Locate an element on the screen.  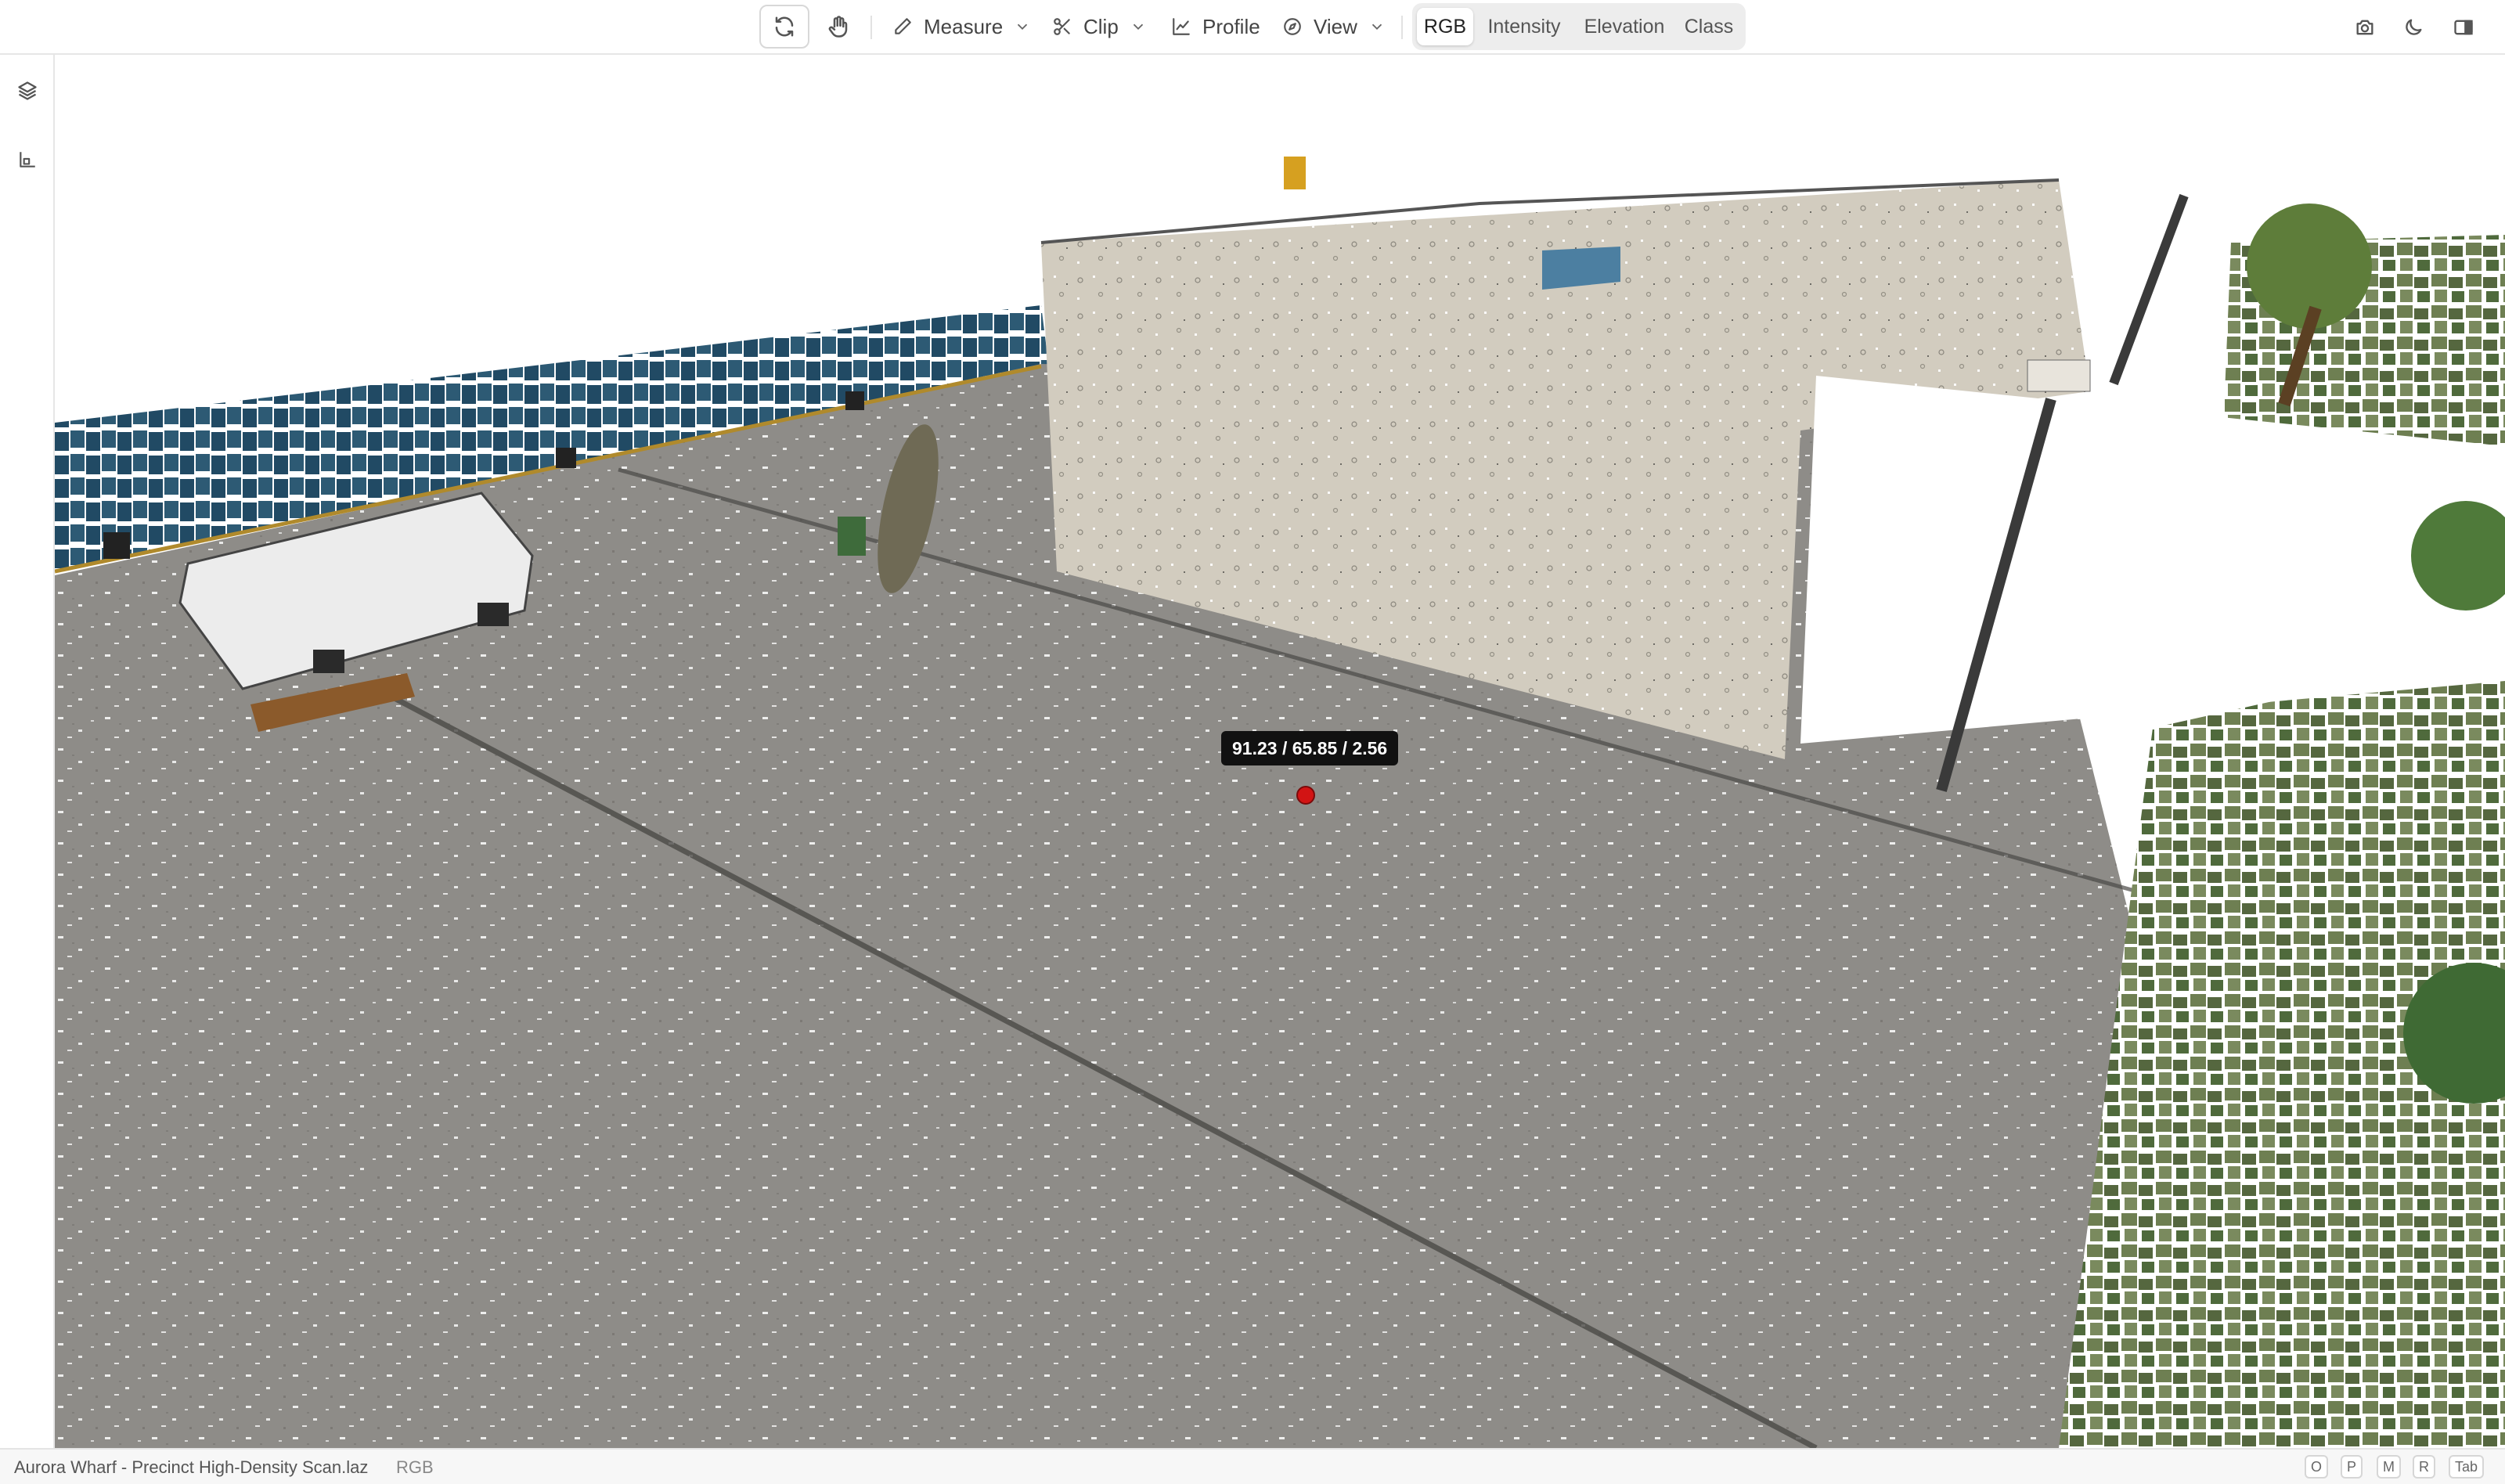
measure-dropdown: Measure is located at coordinates (962, 27).